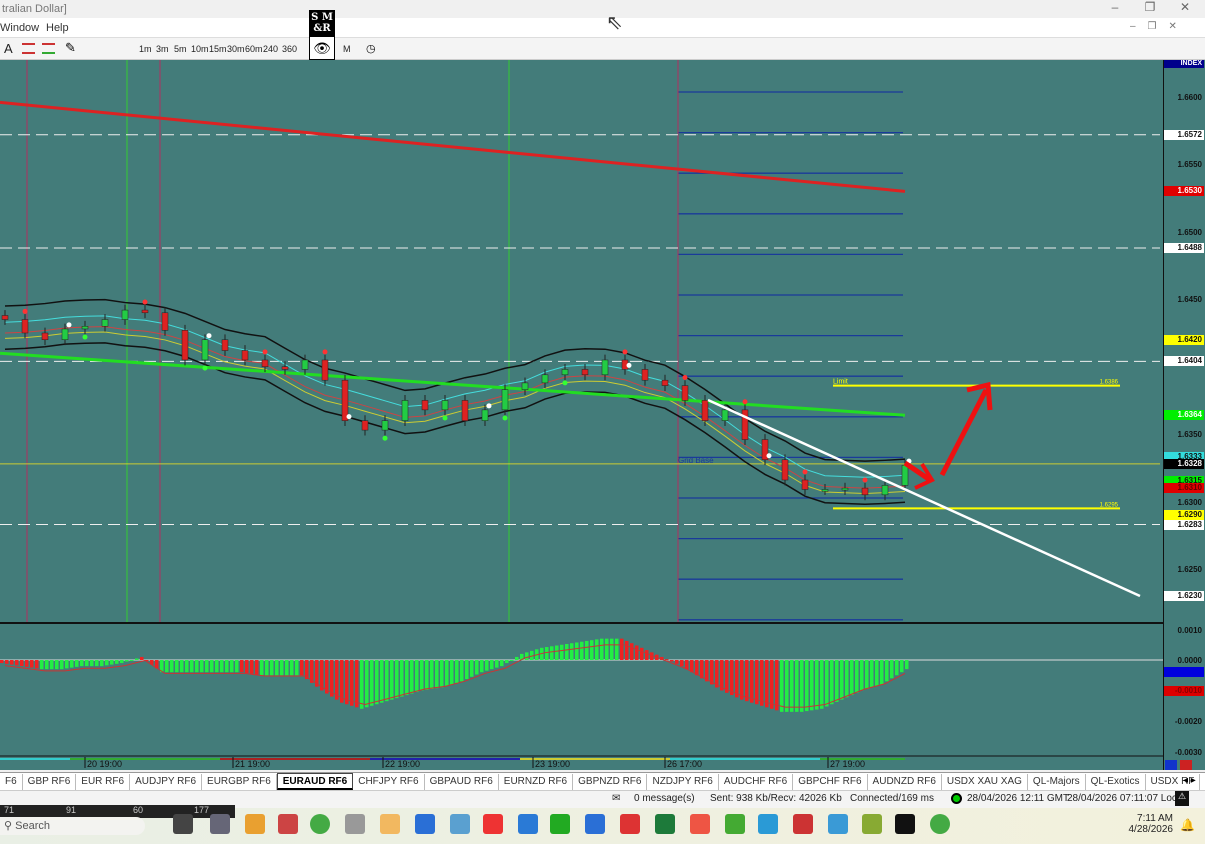  Describe the element at coordinates (390, 824) in the screenshot. I see `mail-app-icon` at that location.